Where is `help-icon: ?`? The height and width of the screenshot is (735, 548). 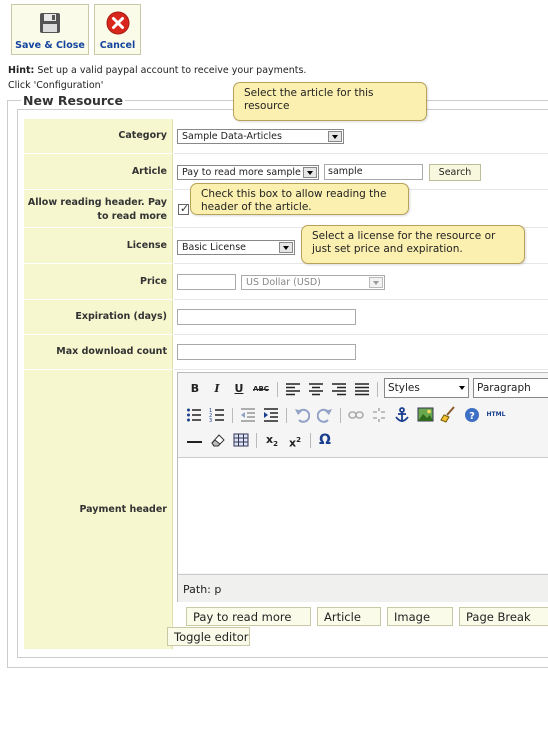
help-icon: ? is located at coordinates (472, 415).